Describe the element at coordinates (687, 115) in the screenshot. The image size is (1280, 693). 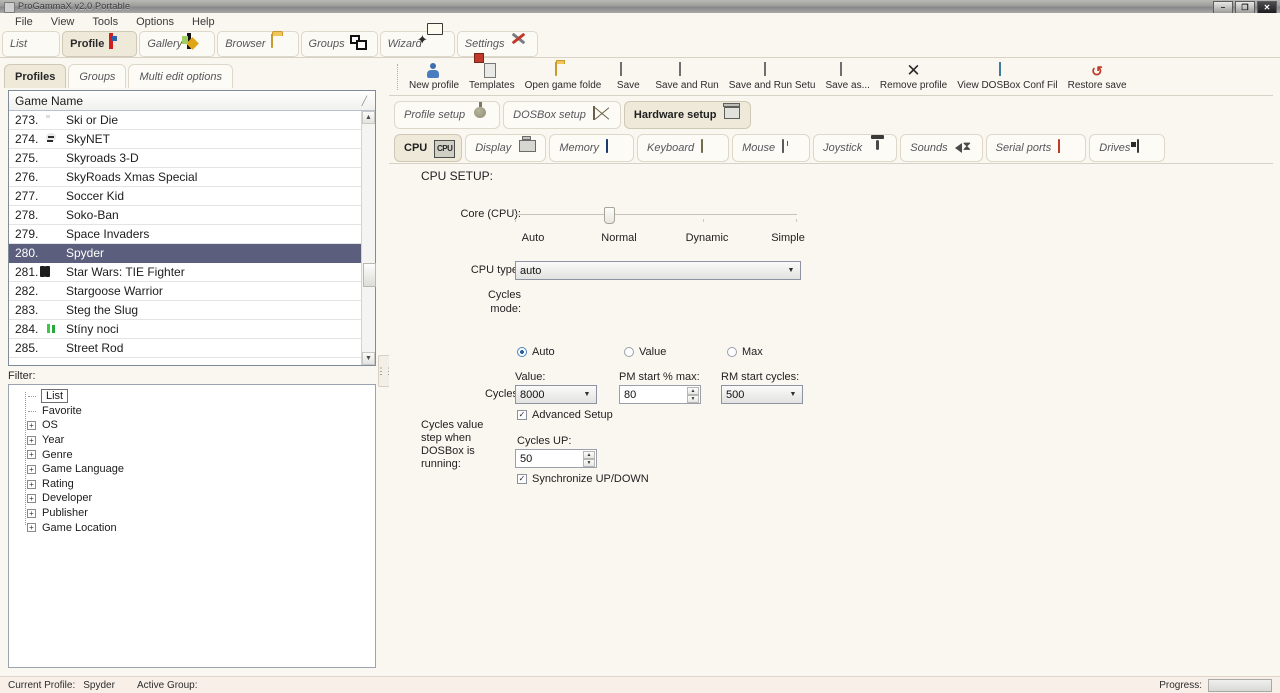
I see `tab-hardware-setup: Hardware setup` at that location.